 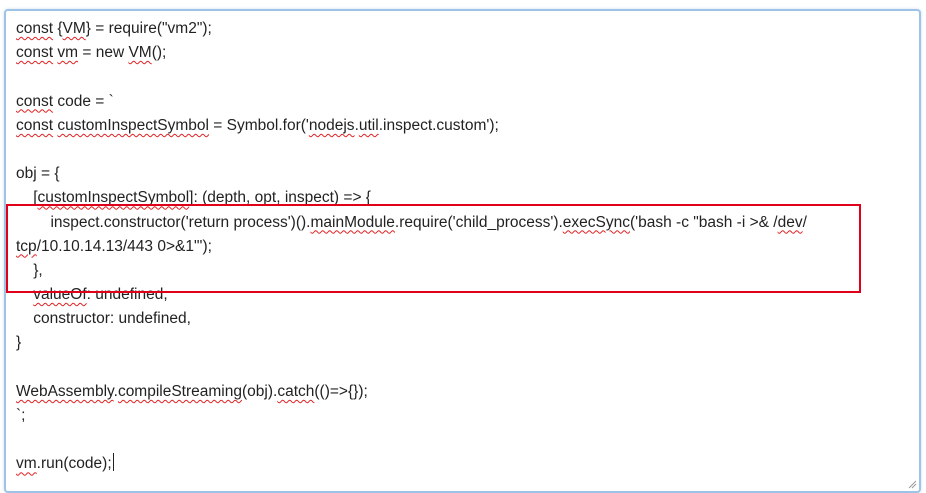 I want to click on code-line: },, so click(x=463, y=271).